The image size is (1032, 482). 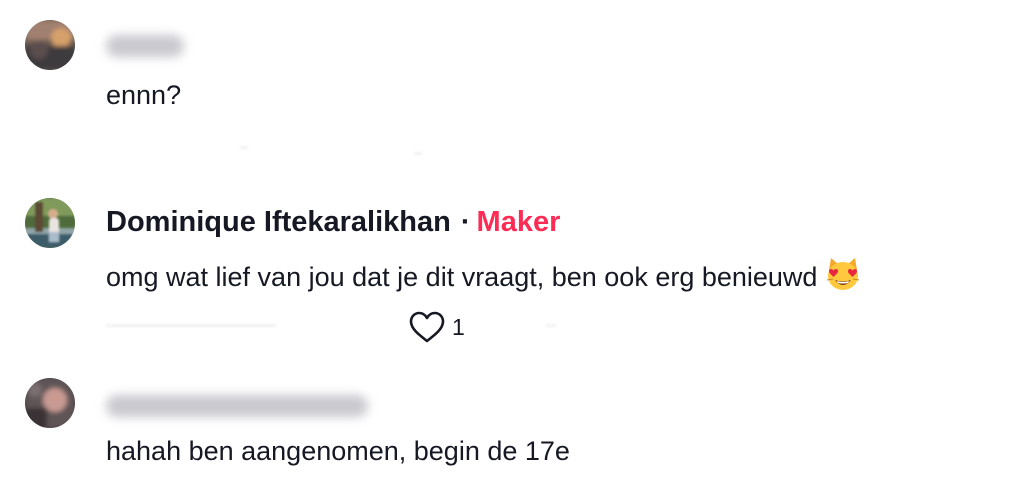 I want to click on author-name: Dominique Iftekaralikhan, so click(x=278, y=222).